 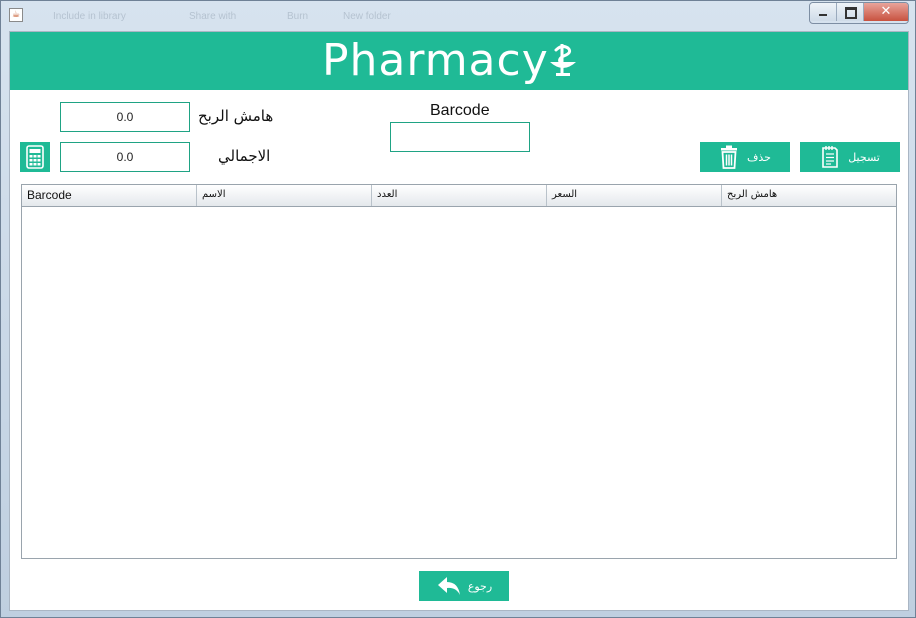 I want to click on notepad-icon, so click(x=830, y=157).